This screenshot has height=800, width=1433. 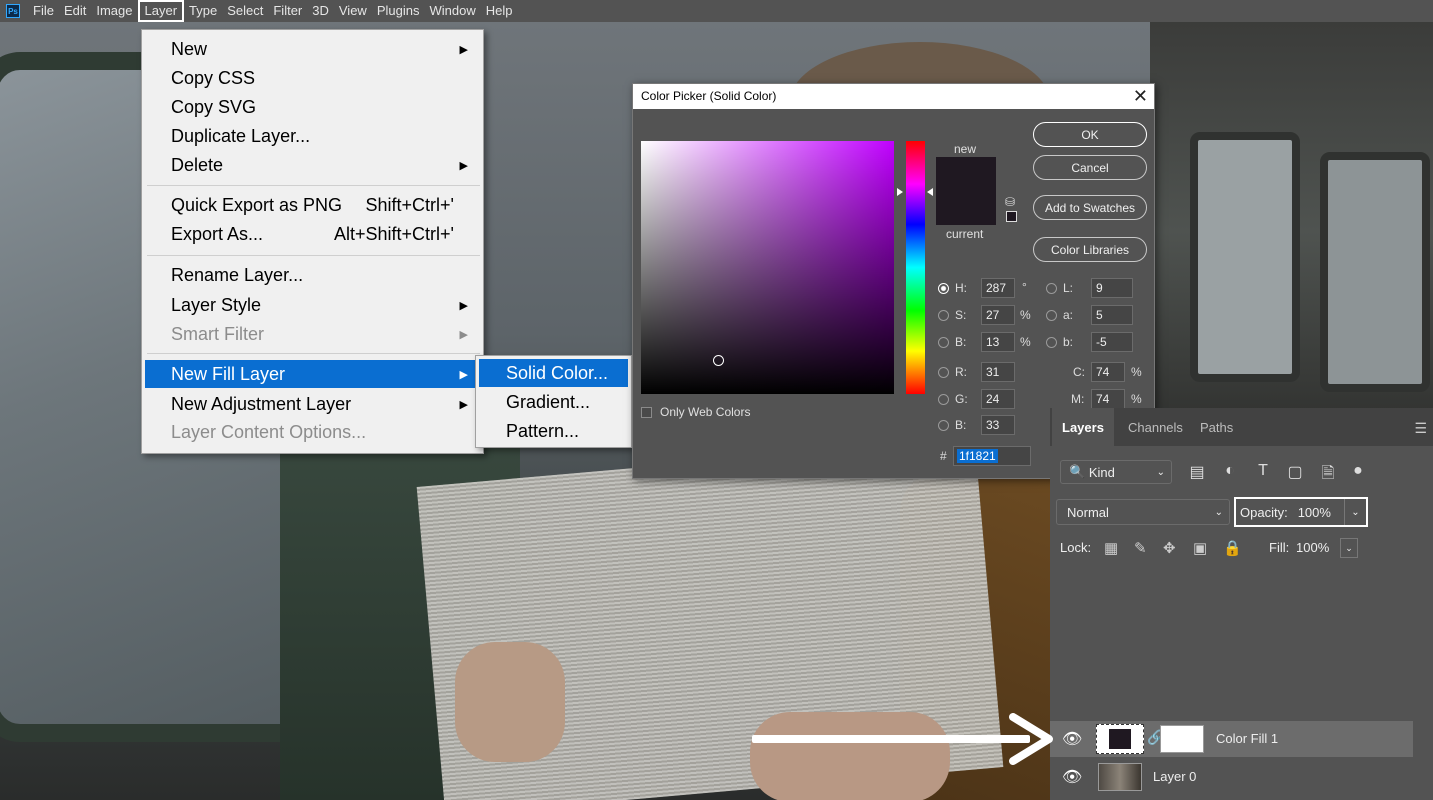 What do you see at coordinates (312, 49) in the screenshot?
I see `menu-item-new: New ▶` at bounding box center [312, 49].